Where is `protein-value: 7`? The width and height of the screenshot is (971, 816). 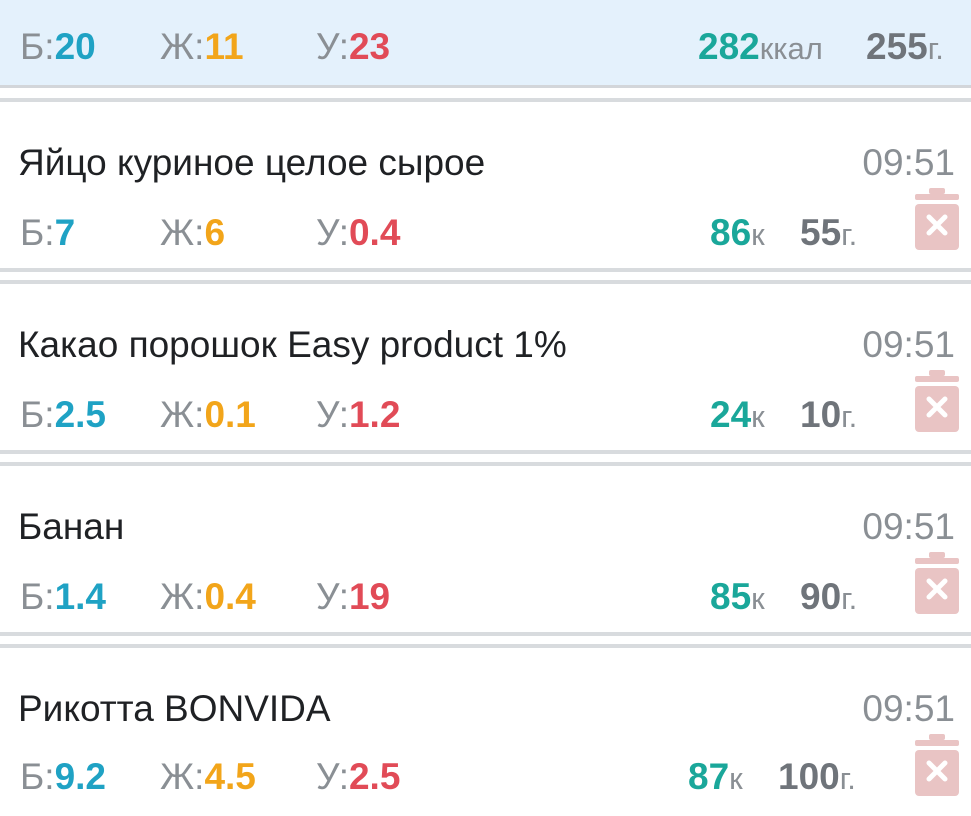 protein-value: 7 is located at coordinates (65, 232).